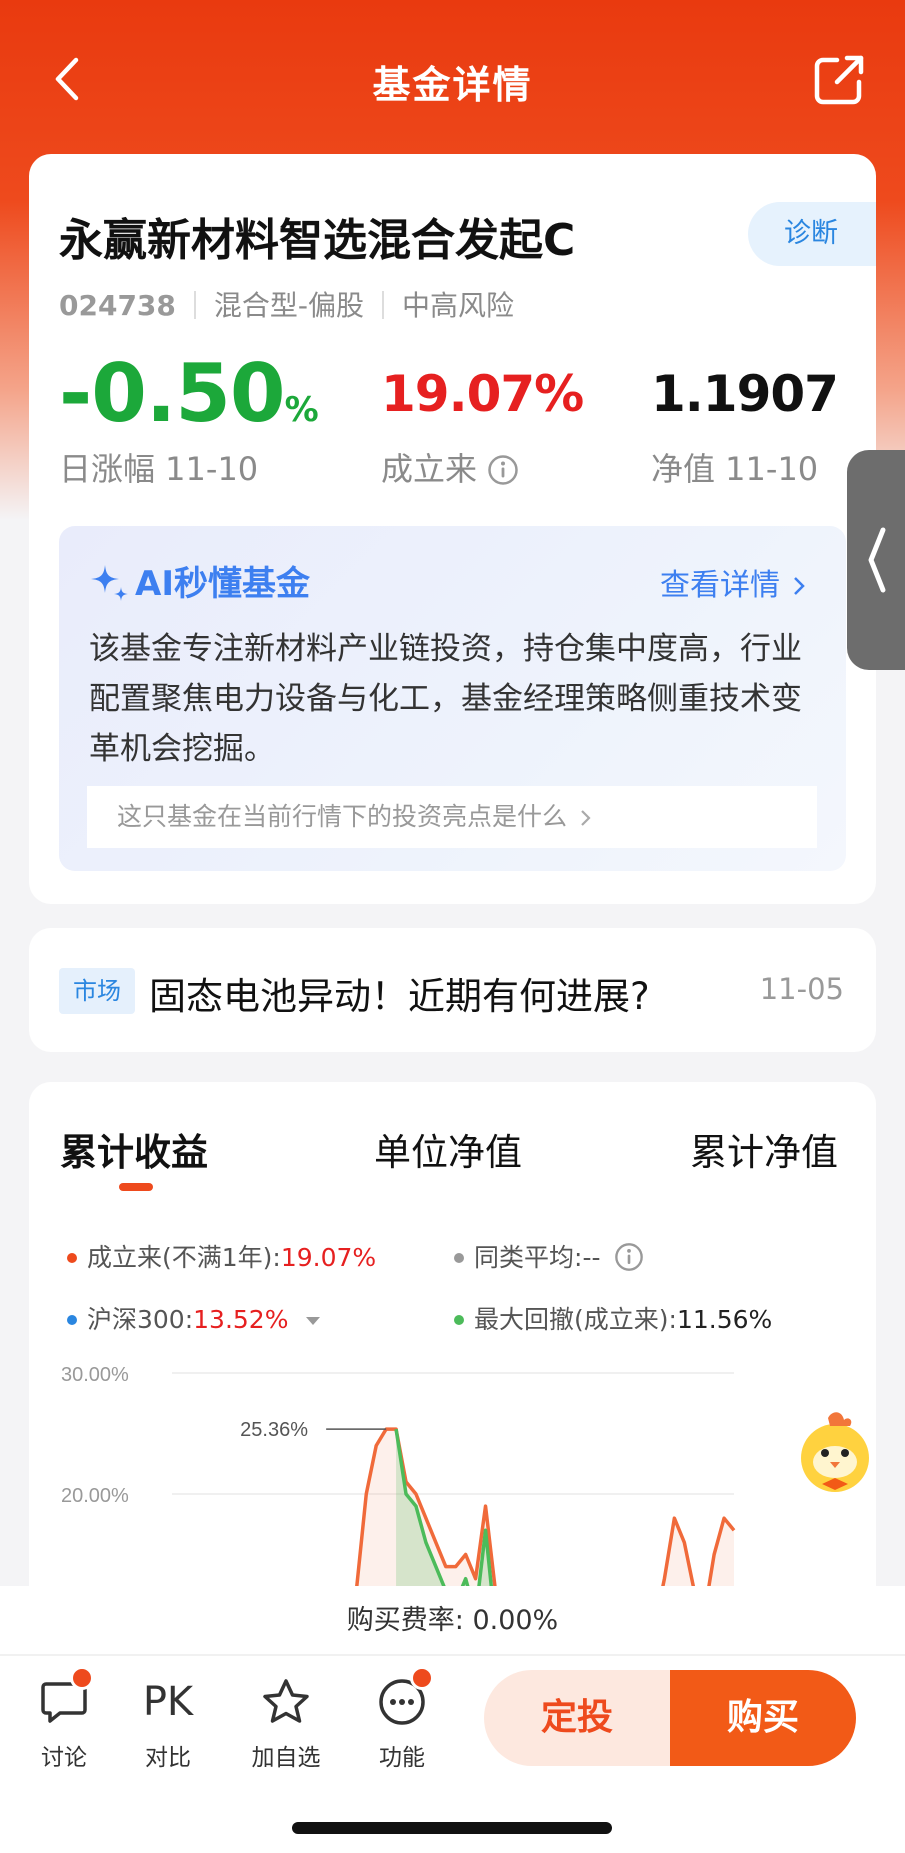 This screenshot has width=905, height=1853. I want to click on ai-title-text: AI秒懂基金, so click(222, 584).